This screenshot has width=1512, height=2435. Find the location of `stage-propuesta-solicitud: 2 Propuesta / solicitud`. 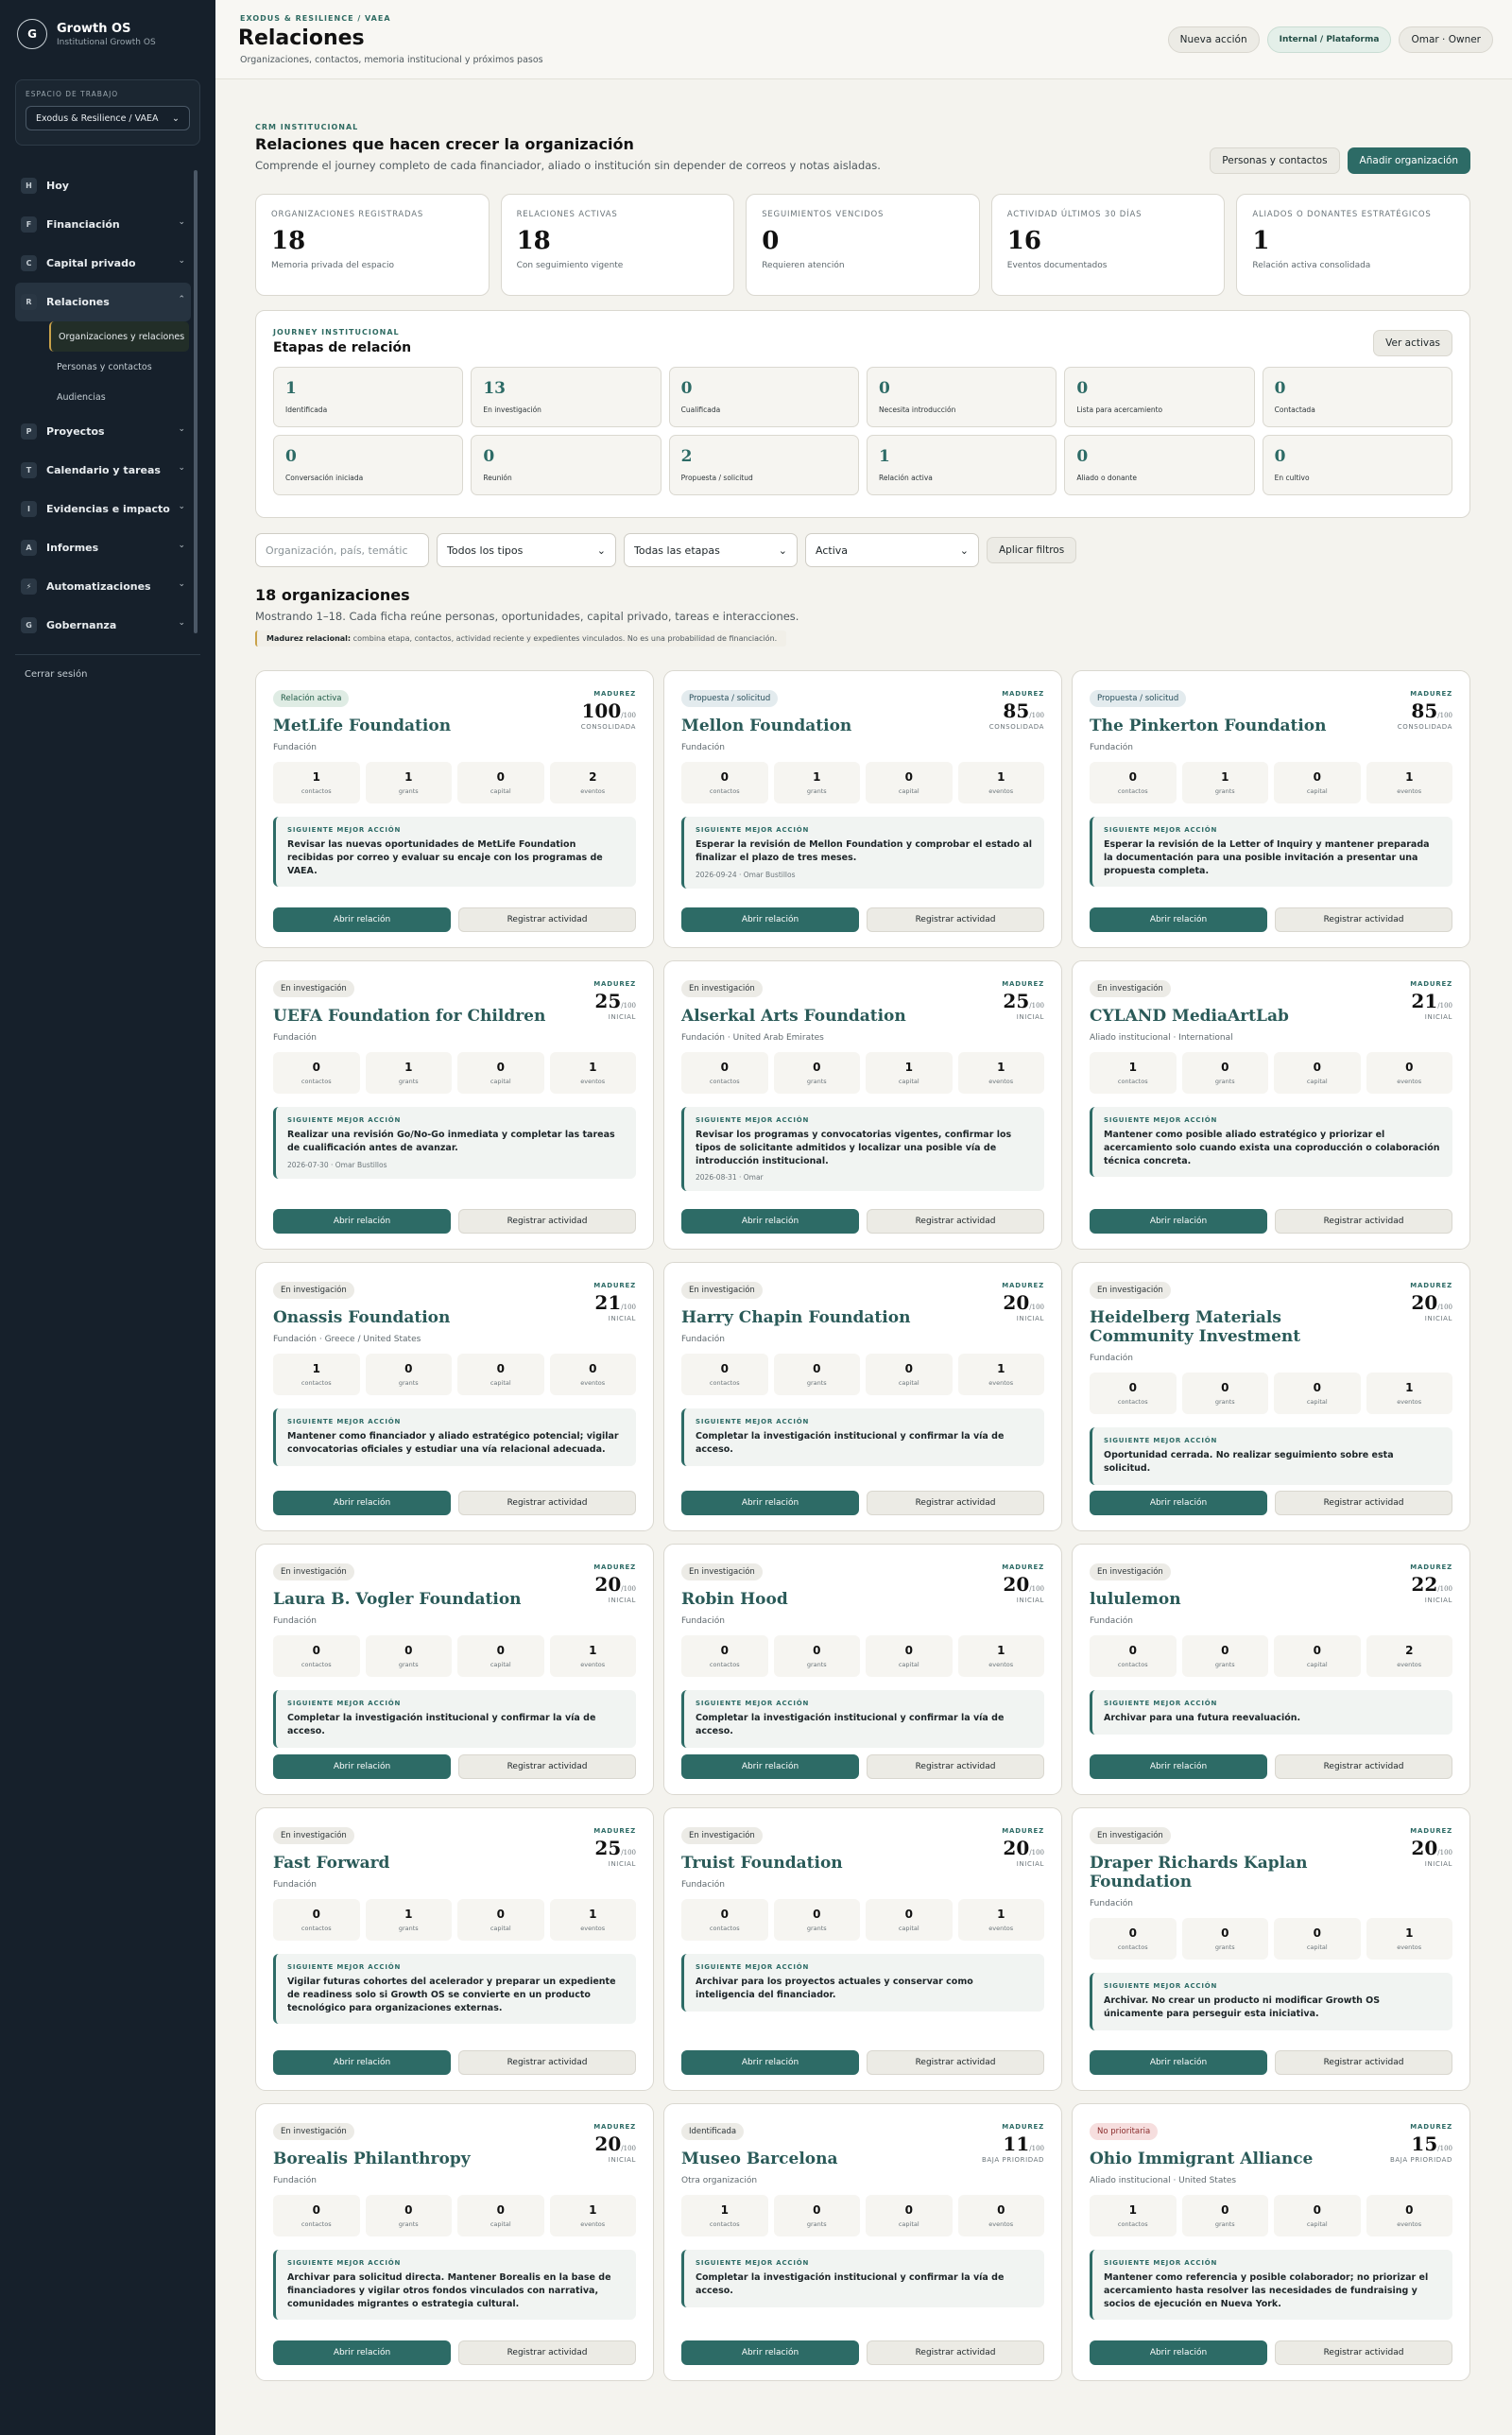

stage-propuesta-solicitud: 2 Propuesta / solicitud is located at coordinates (763, 465).